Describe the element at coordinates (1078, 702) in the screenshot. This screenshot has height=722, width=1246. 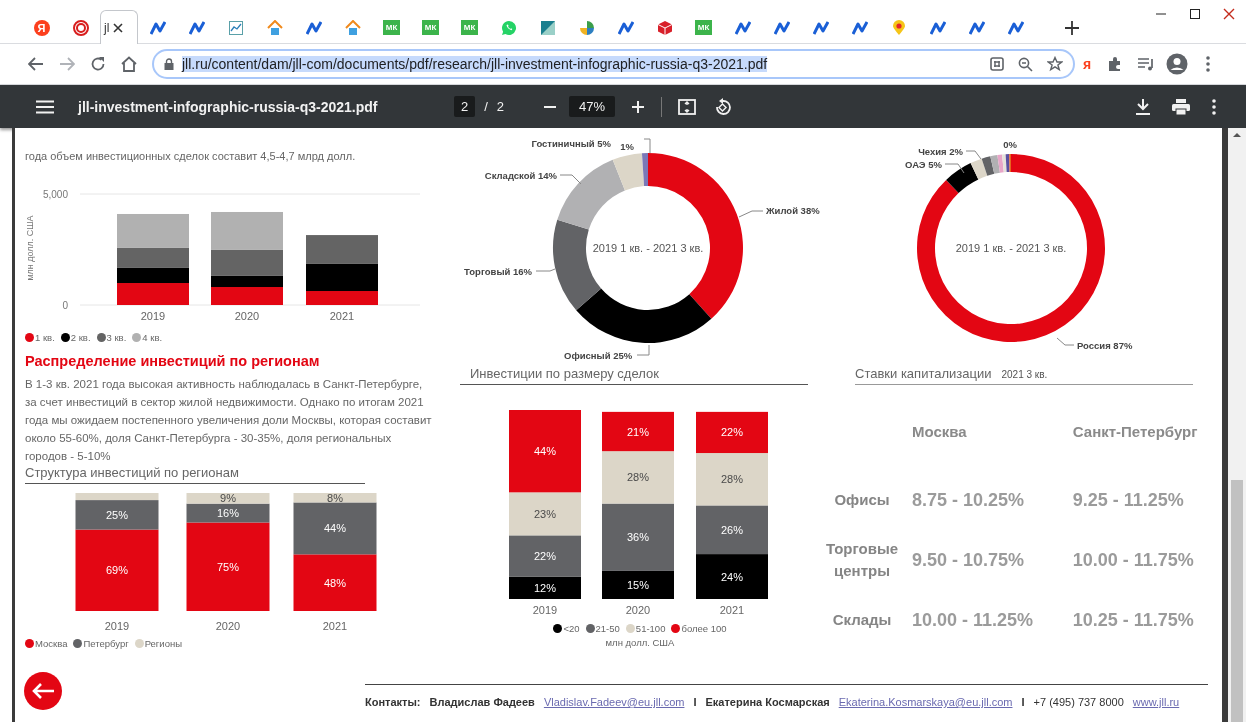
I see `phone-number: +7 (495) 737 8000` at that location.